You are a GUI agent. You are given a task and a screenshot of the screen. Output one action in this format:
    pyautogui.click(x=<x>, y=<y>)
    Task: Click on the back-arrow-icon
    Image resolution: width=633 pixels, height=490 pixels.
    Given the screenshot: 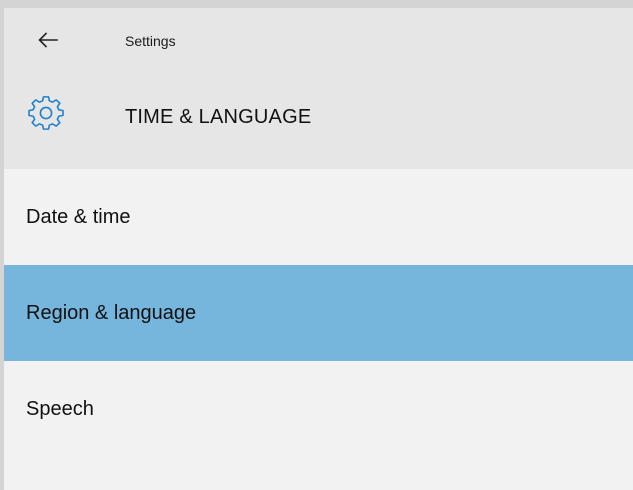 What is the action you would take?
    pyautogui.click(x=48, y=40)
    